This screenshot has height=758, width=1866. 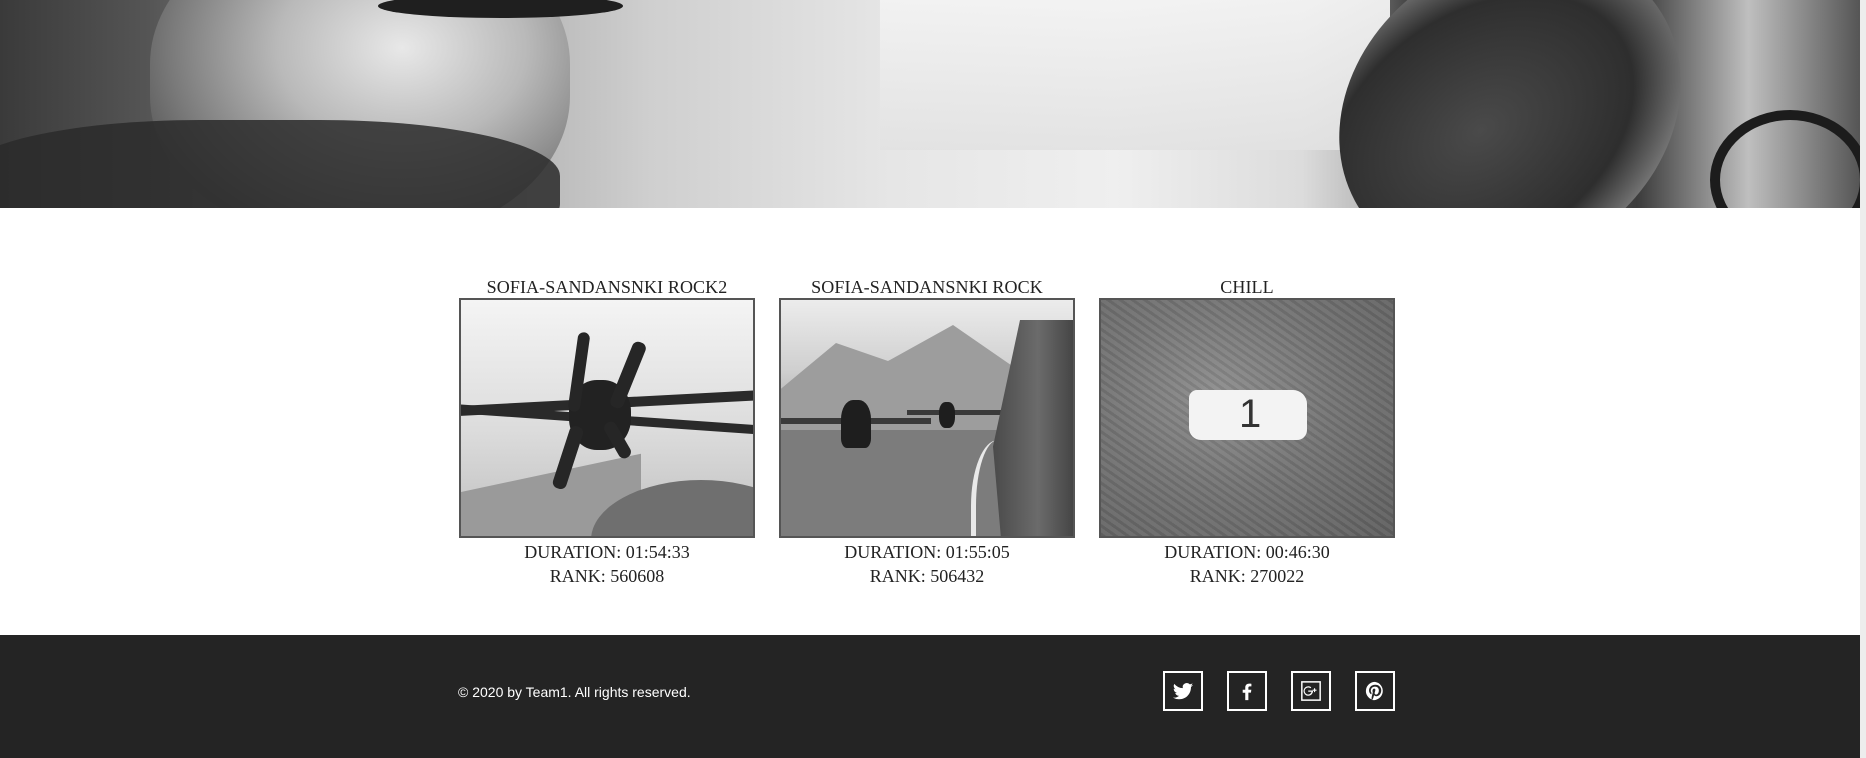 What do you see at coordinates (280, 164) in the screenshot?
I see `hero-shoulder-shape` at bounding box center [280, 164].